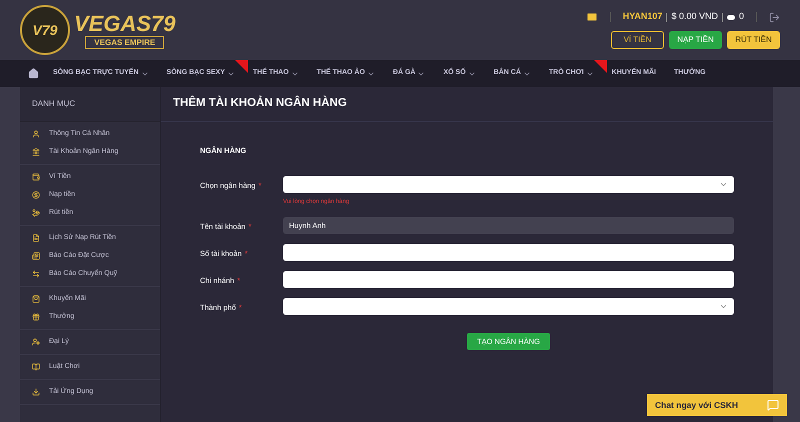 The height and width of the screenshot is (422, 800). I want to click on mail-icon, so click(592, 17).